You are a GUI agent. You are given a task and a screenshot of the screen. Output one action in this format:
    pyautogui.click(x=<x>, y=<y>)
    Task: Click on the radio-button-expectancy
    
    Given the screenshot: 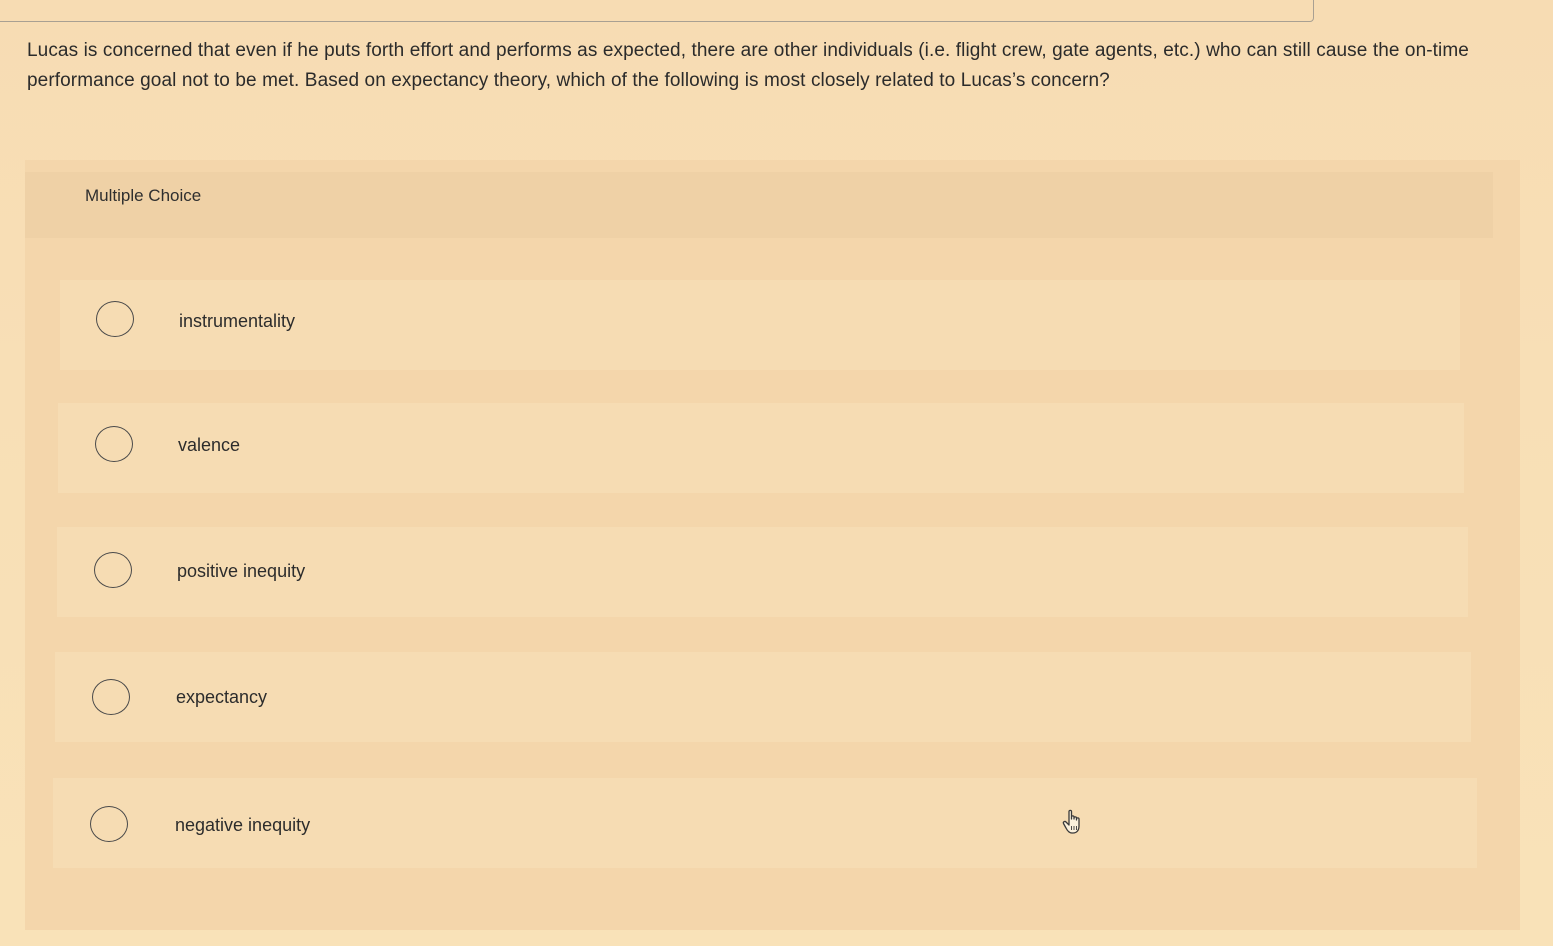 What is the action you would take?
    pyautogui.click(x=111, y=697)
    